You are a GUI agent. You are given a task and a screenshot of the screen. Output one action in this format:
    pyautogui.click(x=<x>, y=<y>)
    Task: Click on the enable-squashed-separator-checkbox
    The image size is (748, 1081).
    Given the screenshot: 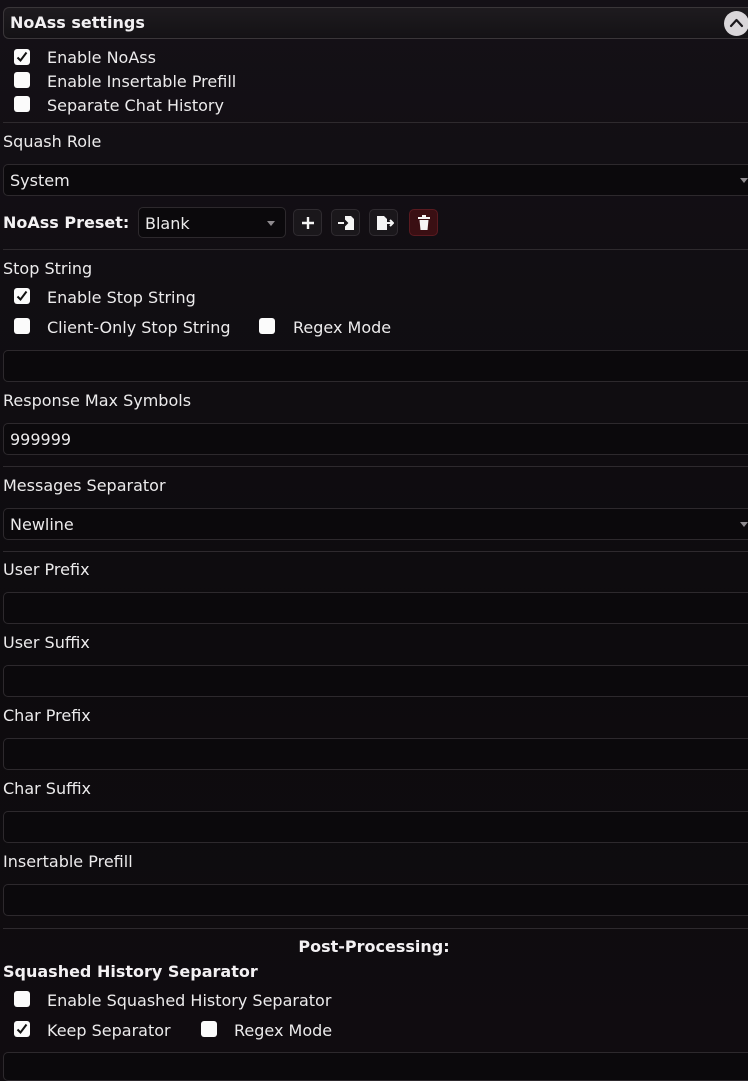 What is the action you would take?
    pyautogui.click(x=22, y=999)
    